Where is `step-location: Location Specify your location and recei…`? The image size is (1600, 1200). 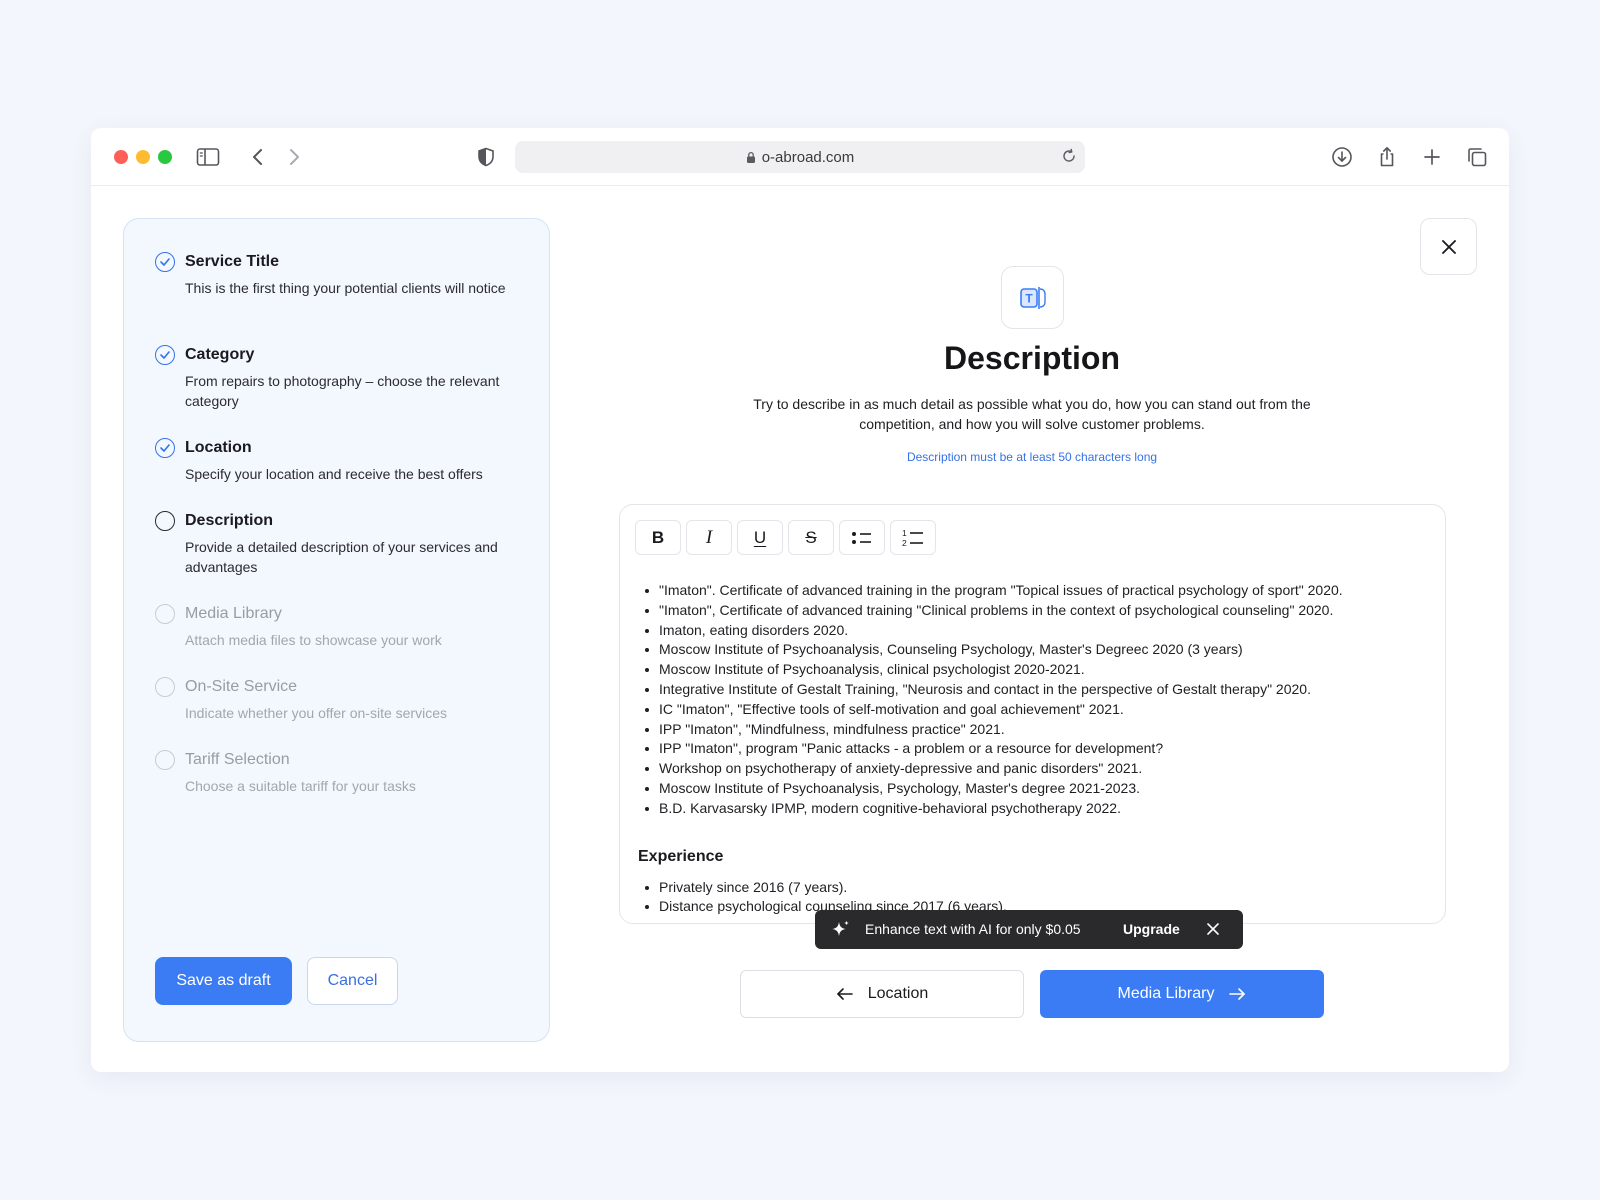 step-location: Location Specify your location and recei… is located at coordinates (340, 460).